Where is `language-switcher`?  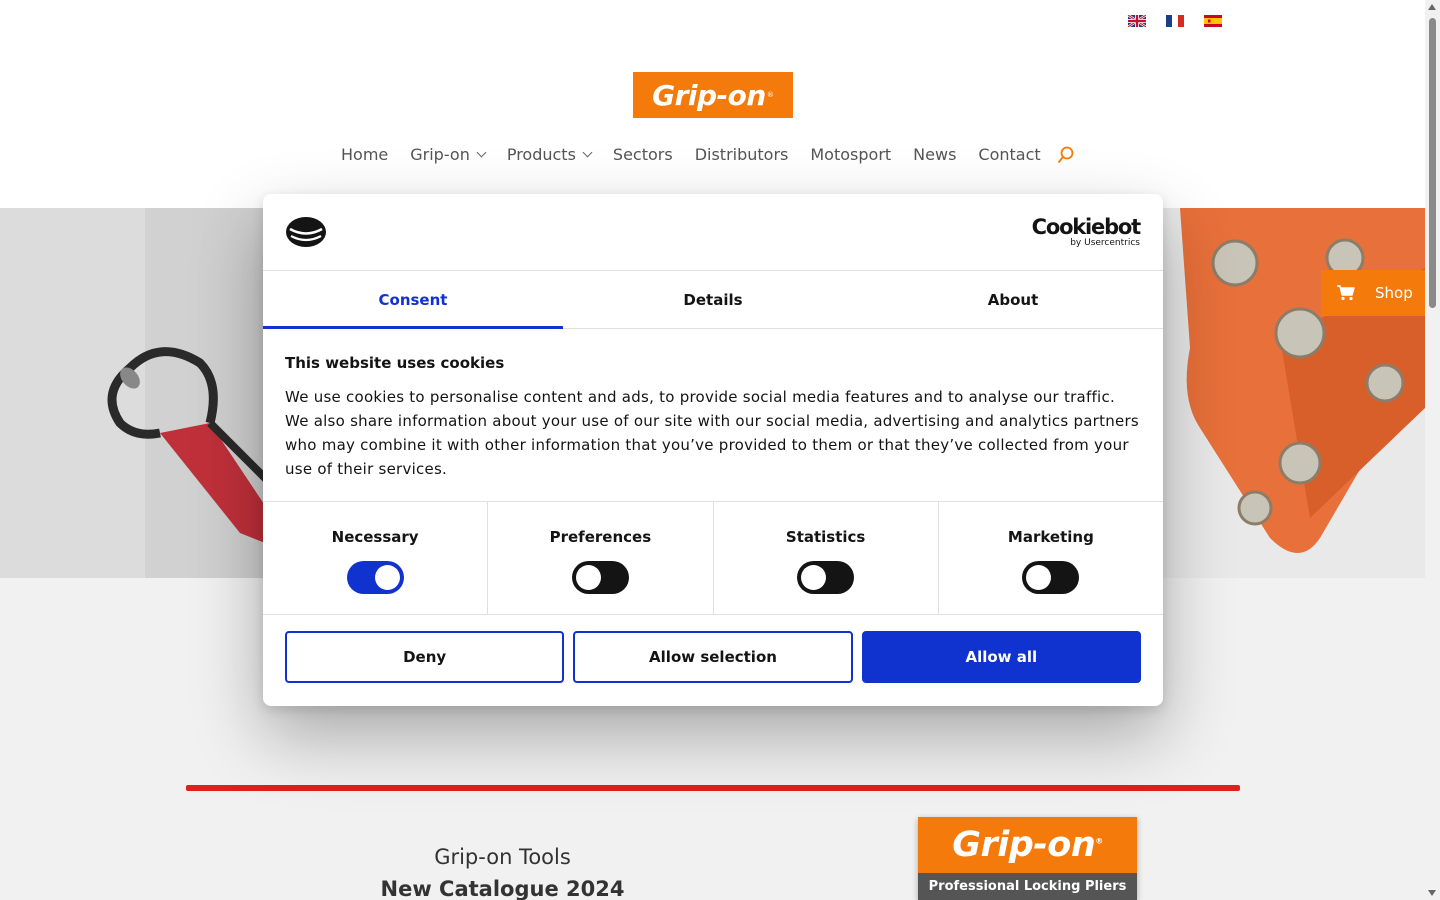 language-switcher is located at coordinates (1175, 21).